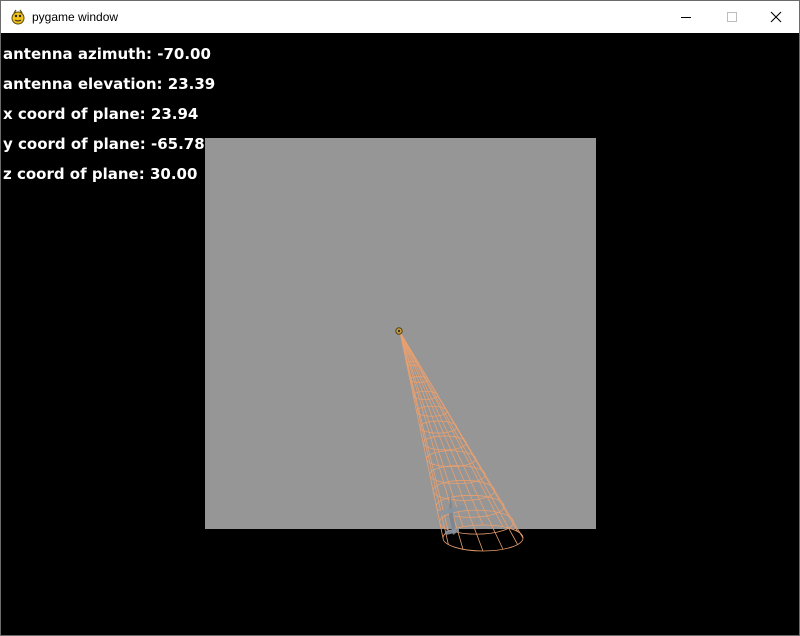  Describe the element at coordinates (104, 144) in the screenshot. I see `plane-y-coord-label: y coord of plane: -65.78` at that location.